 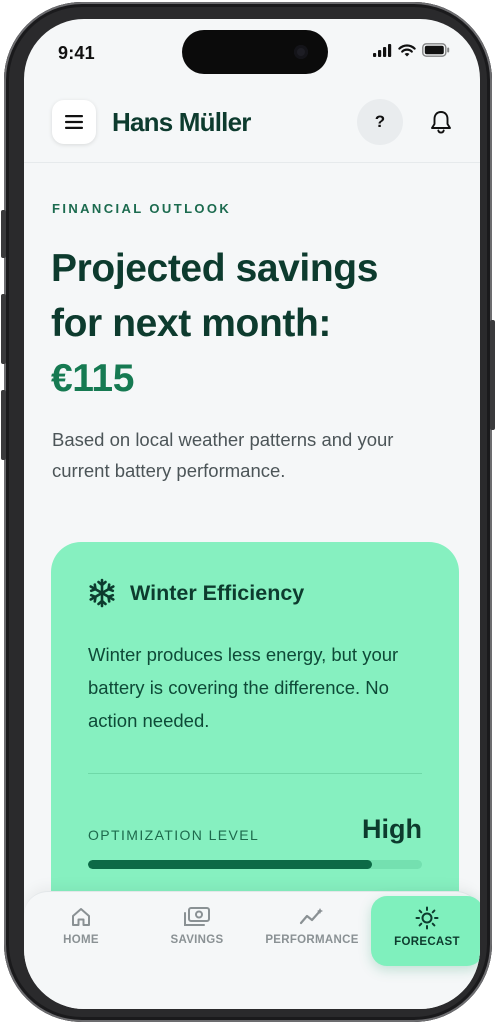 I want to click on projected-amount: €115, so click(x=93, y=378).